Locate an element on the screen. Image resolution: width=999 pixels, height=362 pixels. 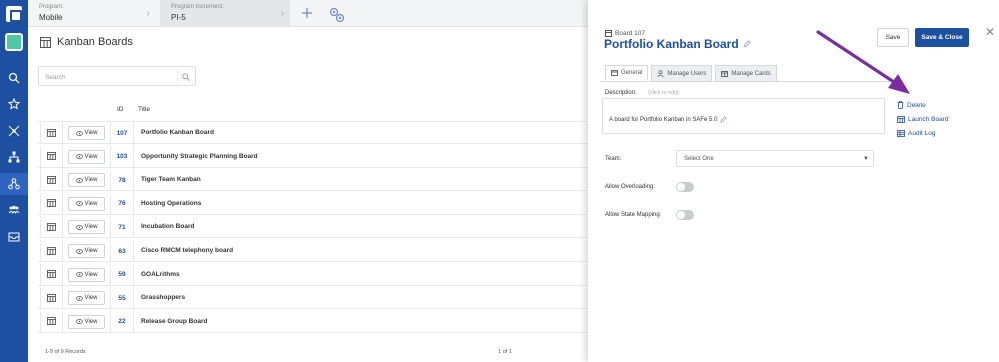
row-id: 76 is located at coordinates (122, 203).